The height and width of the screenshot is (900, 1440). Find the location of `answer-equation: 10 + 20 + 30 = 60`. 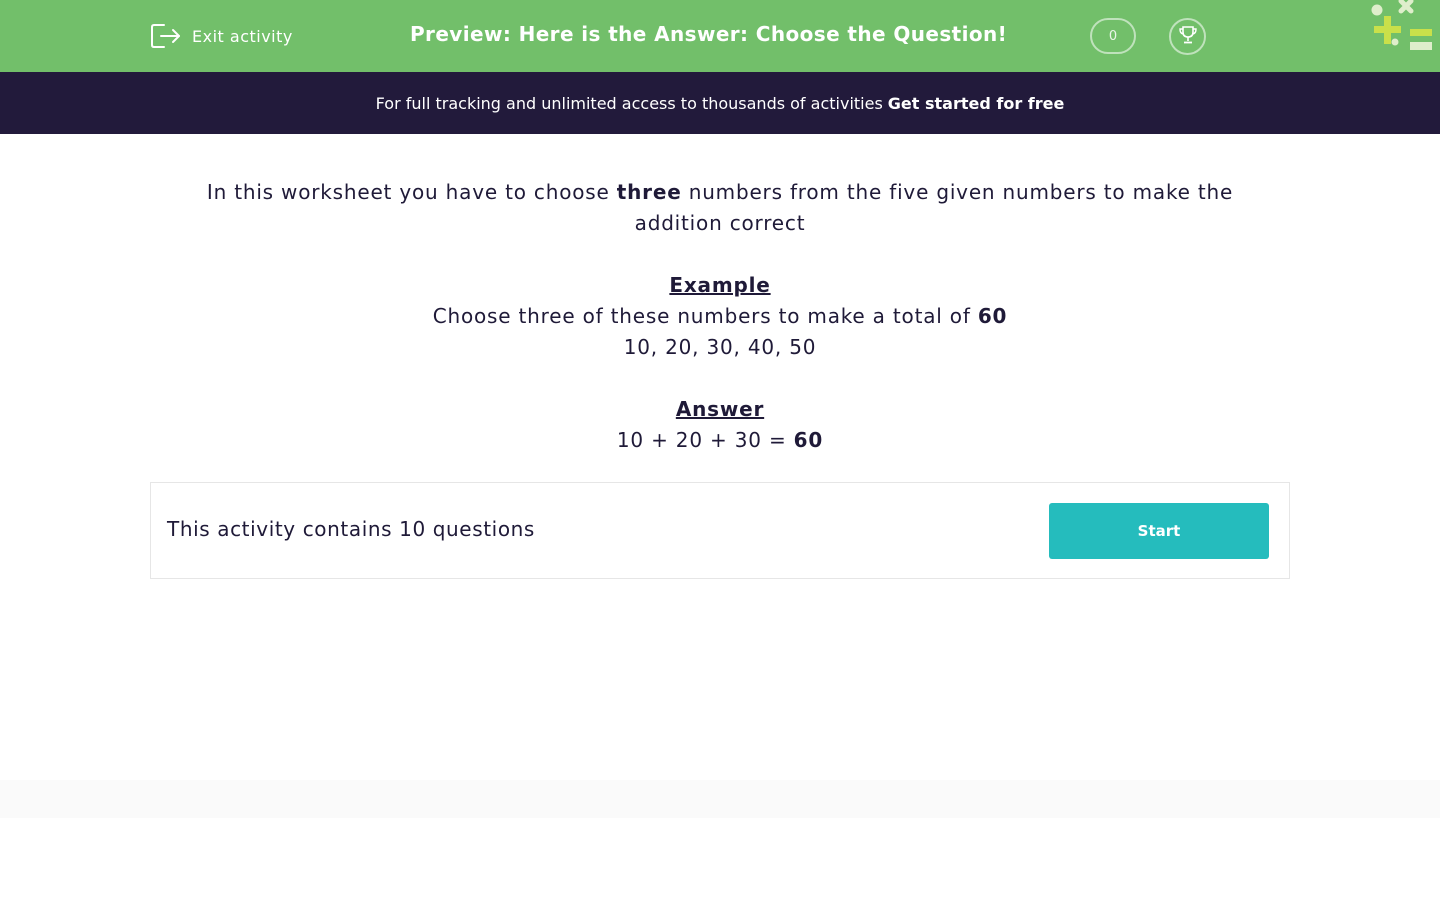

answer-equation: 10 + 20 + 30 = 60 is located at coordinates (720, 440).